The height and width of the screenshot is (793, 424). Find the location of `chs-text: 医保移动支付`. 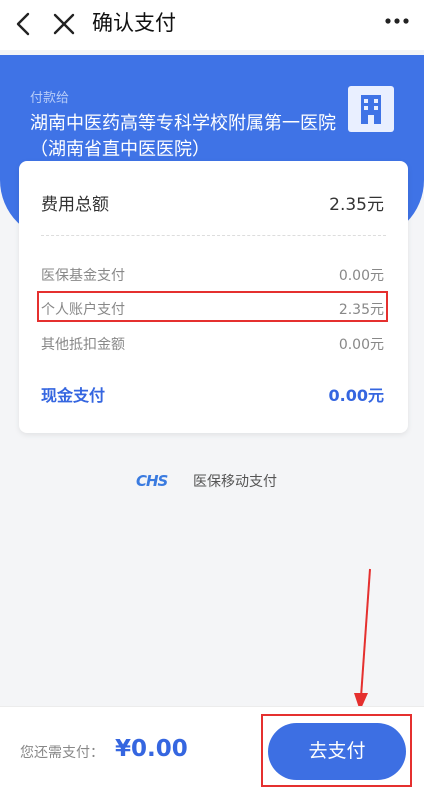

chs-text: 医保移动支付 is located at coordinates (235, 482).